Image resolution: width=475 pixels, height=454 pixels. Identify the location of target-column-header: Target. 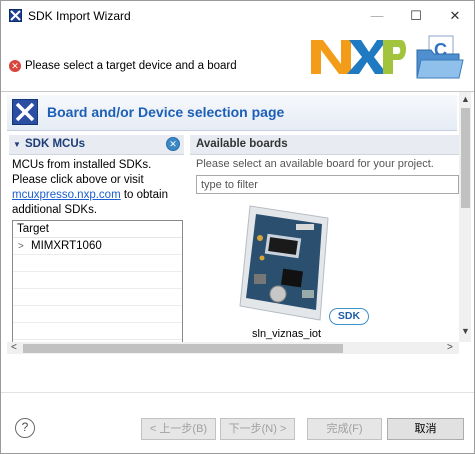
(97, 229).